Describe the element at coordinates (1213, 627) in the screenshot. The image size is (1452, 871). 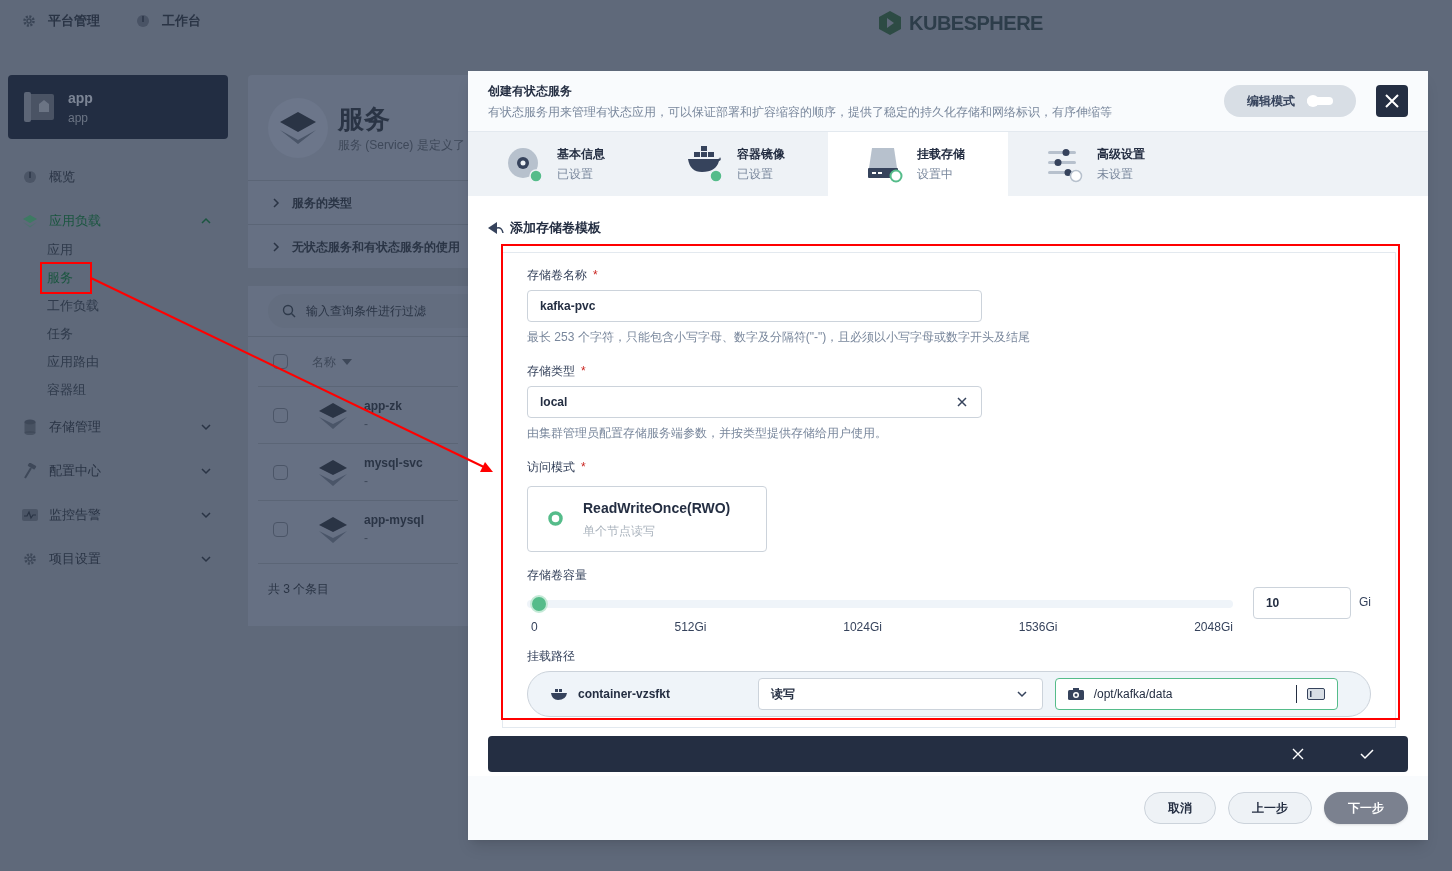
I see `slider-tick: 2048Gi` at that location.